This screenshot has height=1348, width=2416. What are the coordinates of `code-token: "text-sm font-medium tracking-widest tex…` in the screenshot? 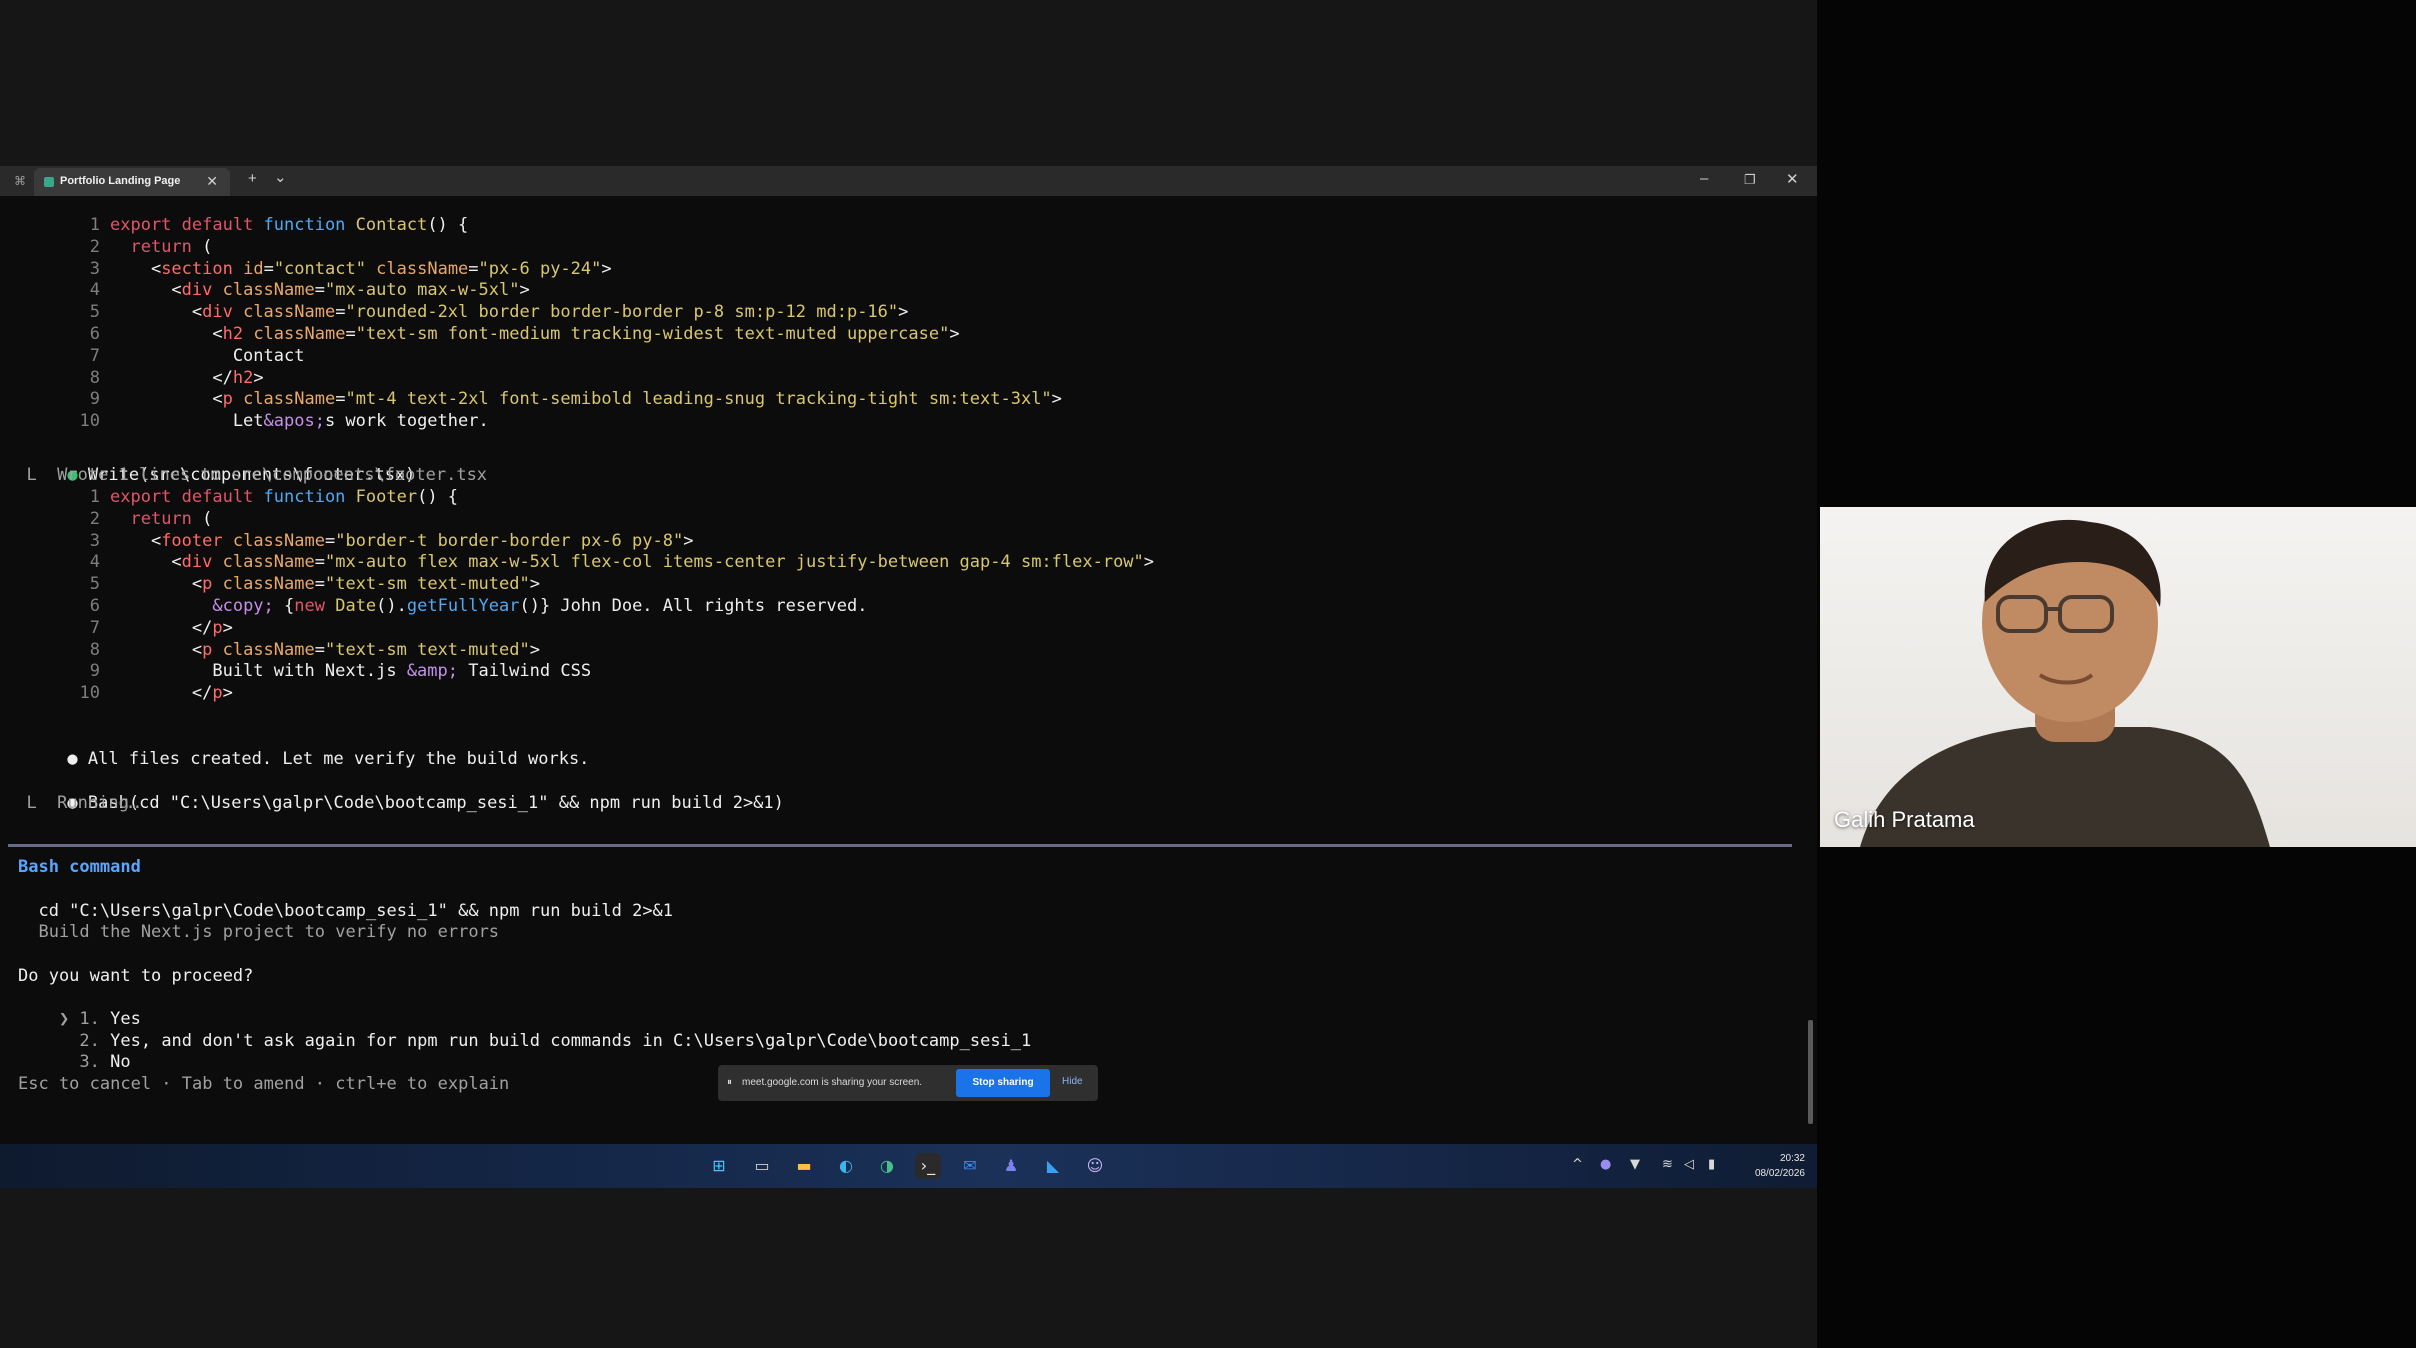 It's located at (652, 334).